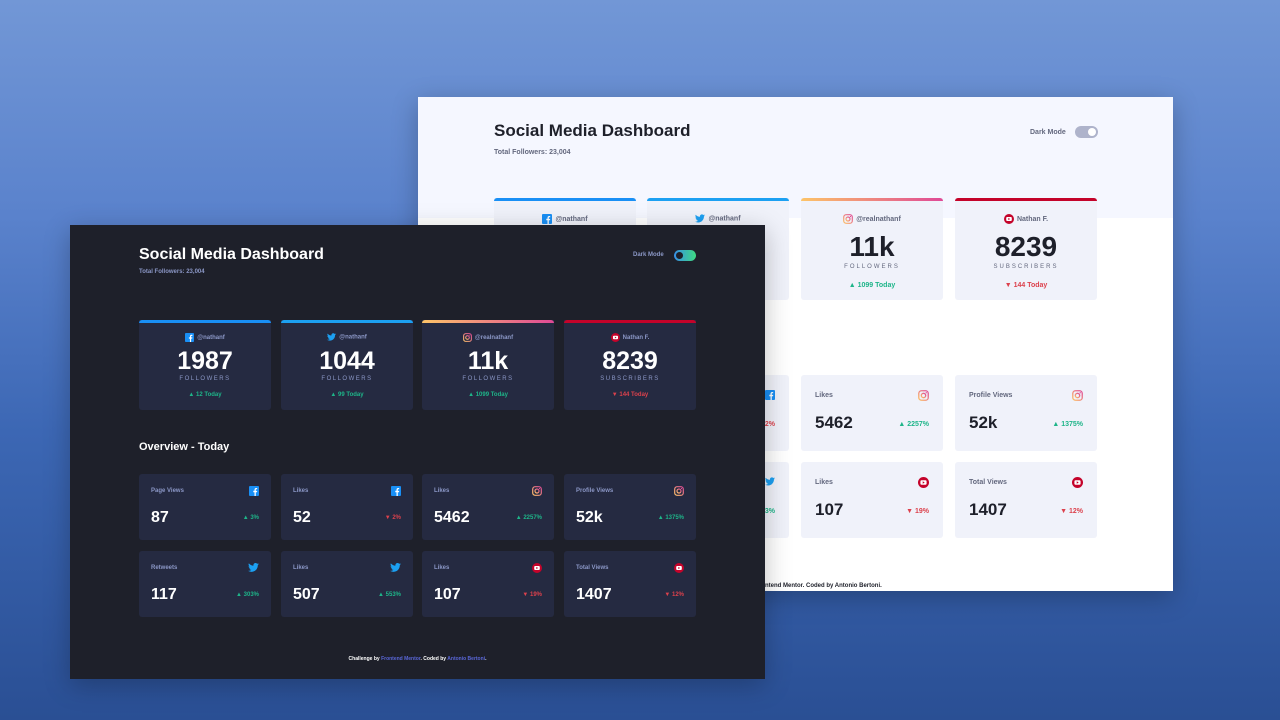 Image resolution: width=1280 pixels, height=720 pixels. What do you see at coordinates (1026, 219) in the screenshot?
I see `card-handle: Nathan F.` at bounding box center [1026, 219].